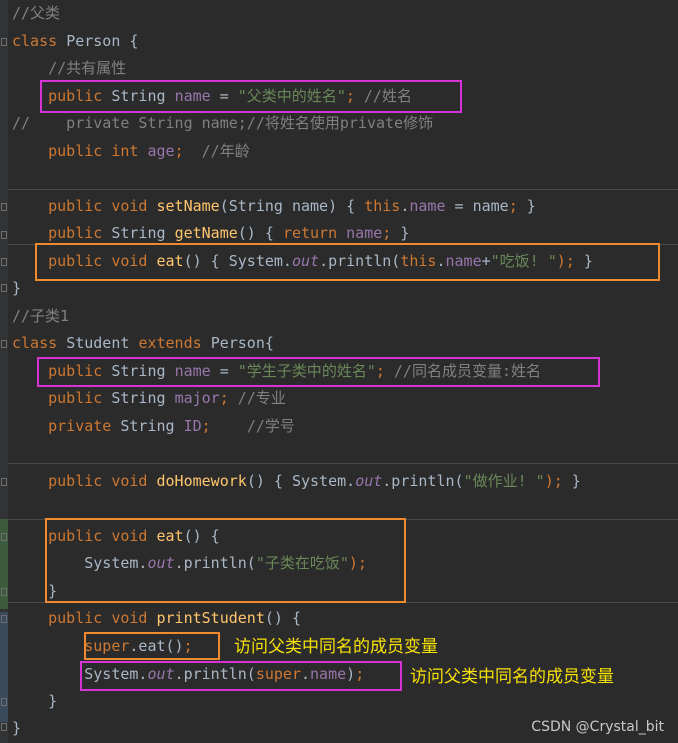 The image size is (678, 743). I want to click on code-token: age, so click(161, 151).